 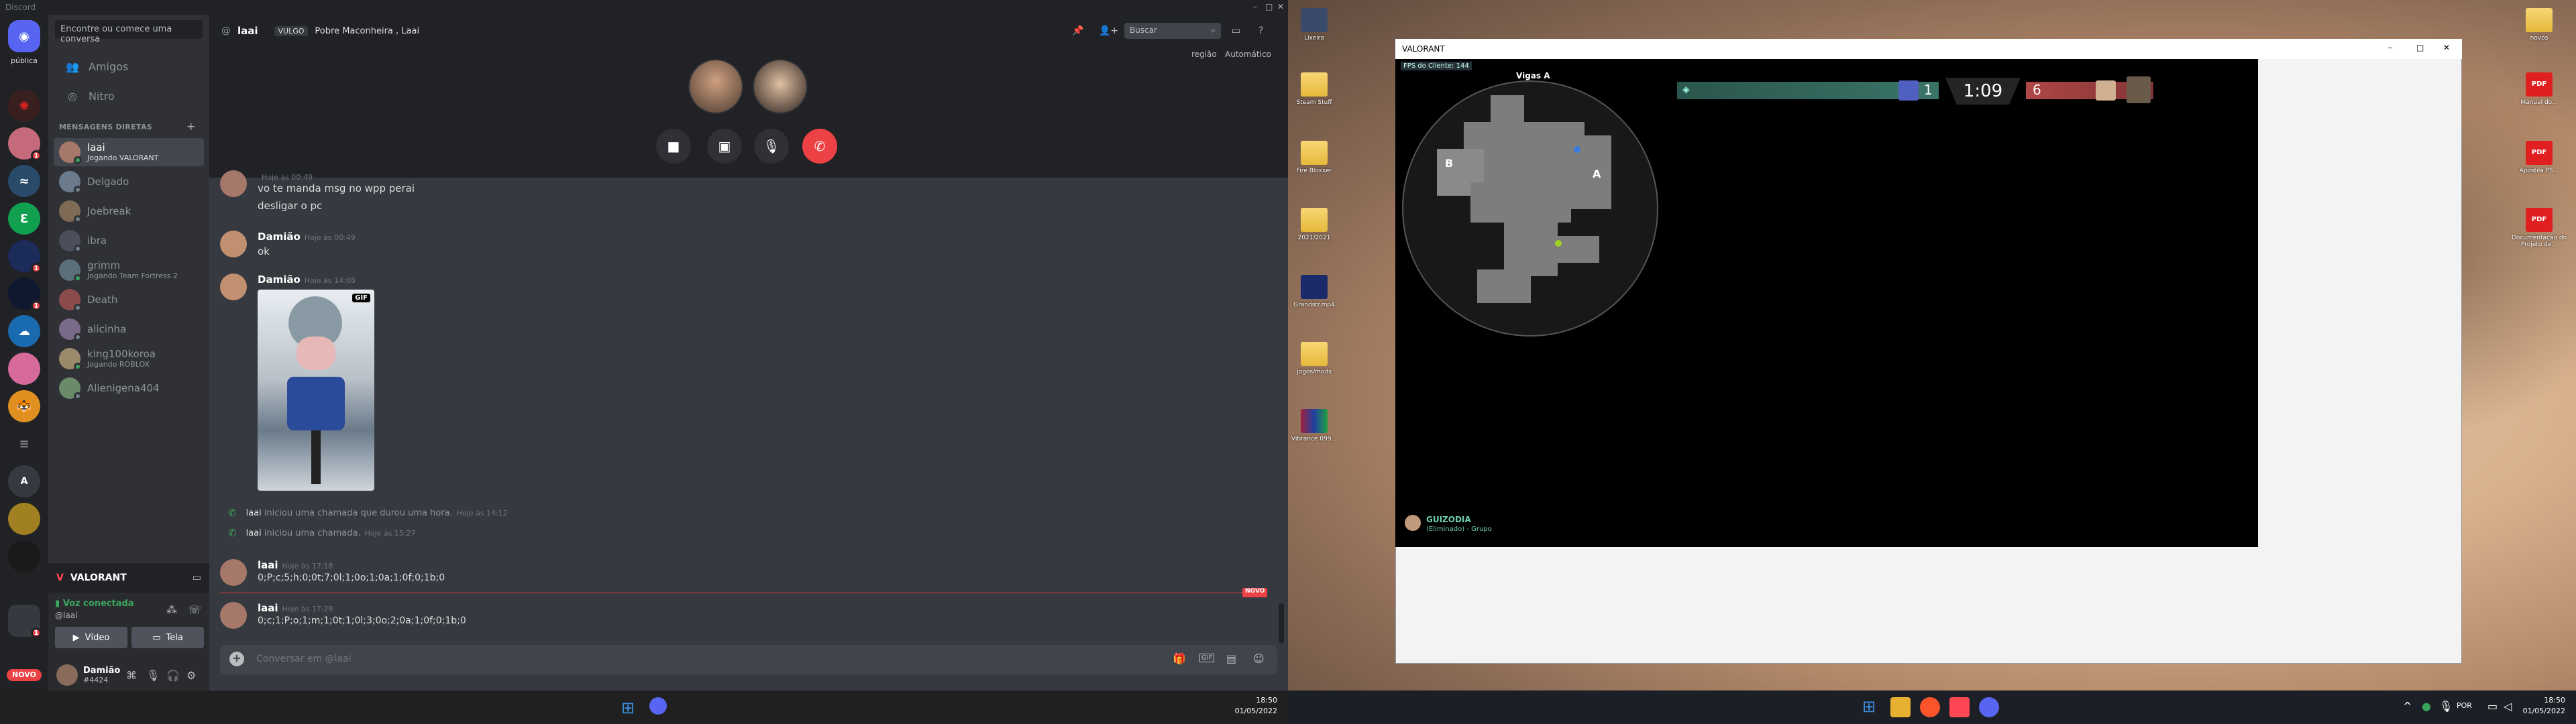 What do you see at coordinates (367, 30) in the screenshot?
I see `group-members: Pobre Maconheira , Laai` at bounding box center [367, 30].